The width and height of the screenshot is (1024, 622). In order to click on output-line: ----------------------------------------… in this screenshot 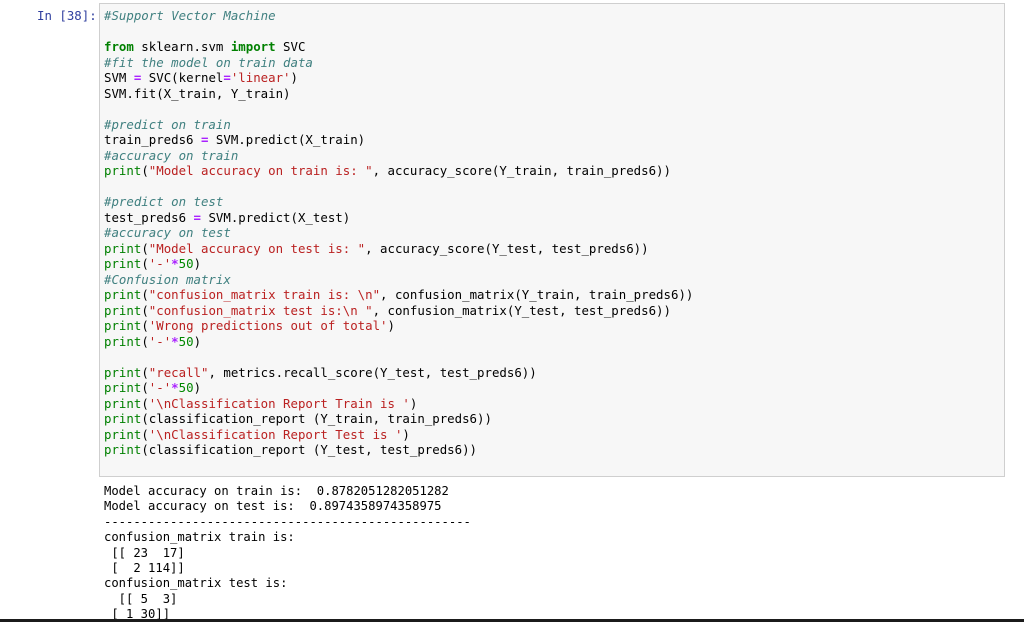, I will do `click(287, 521)`.